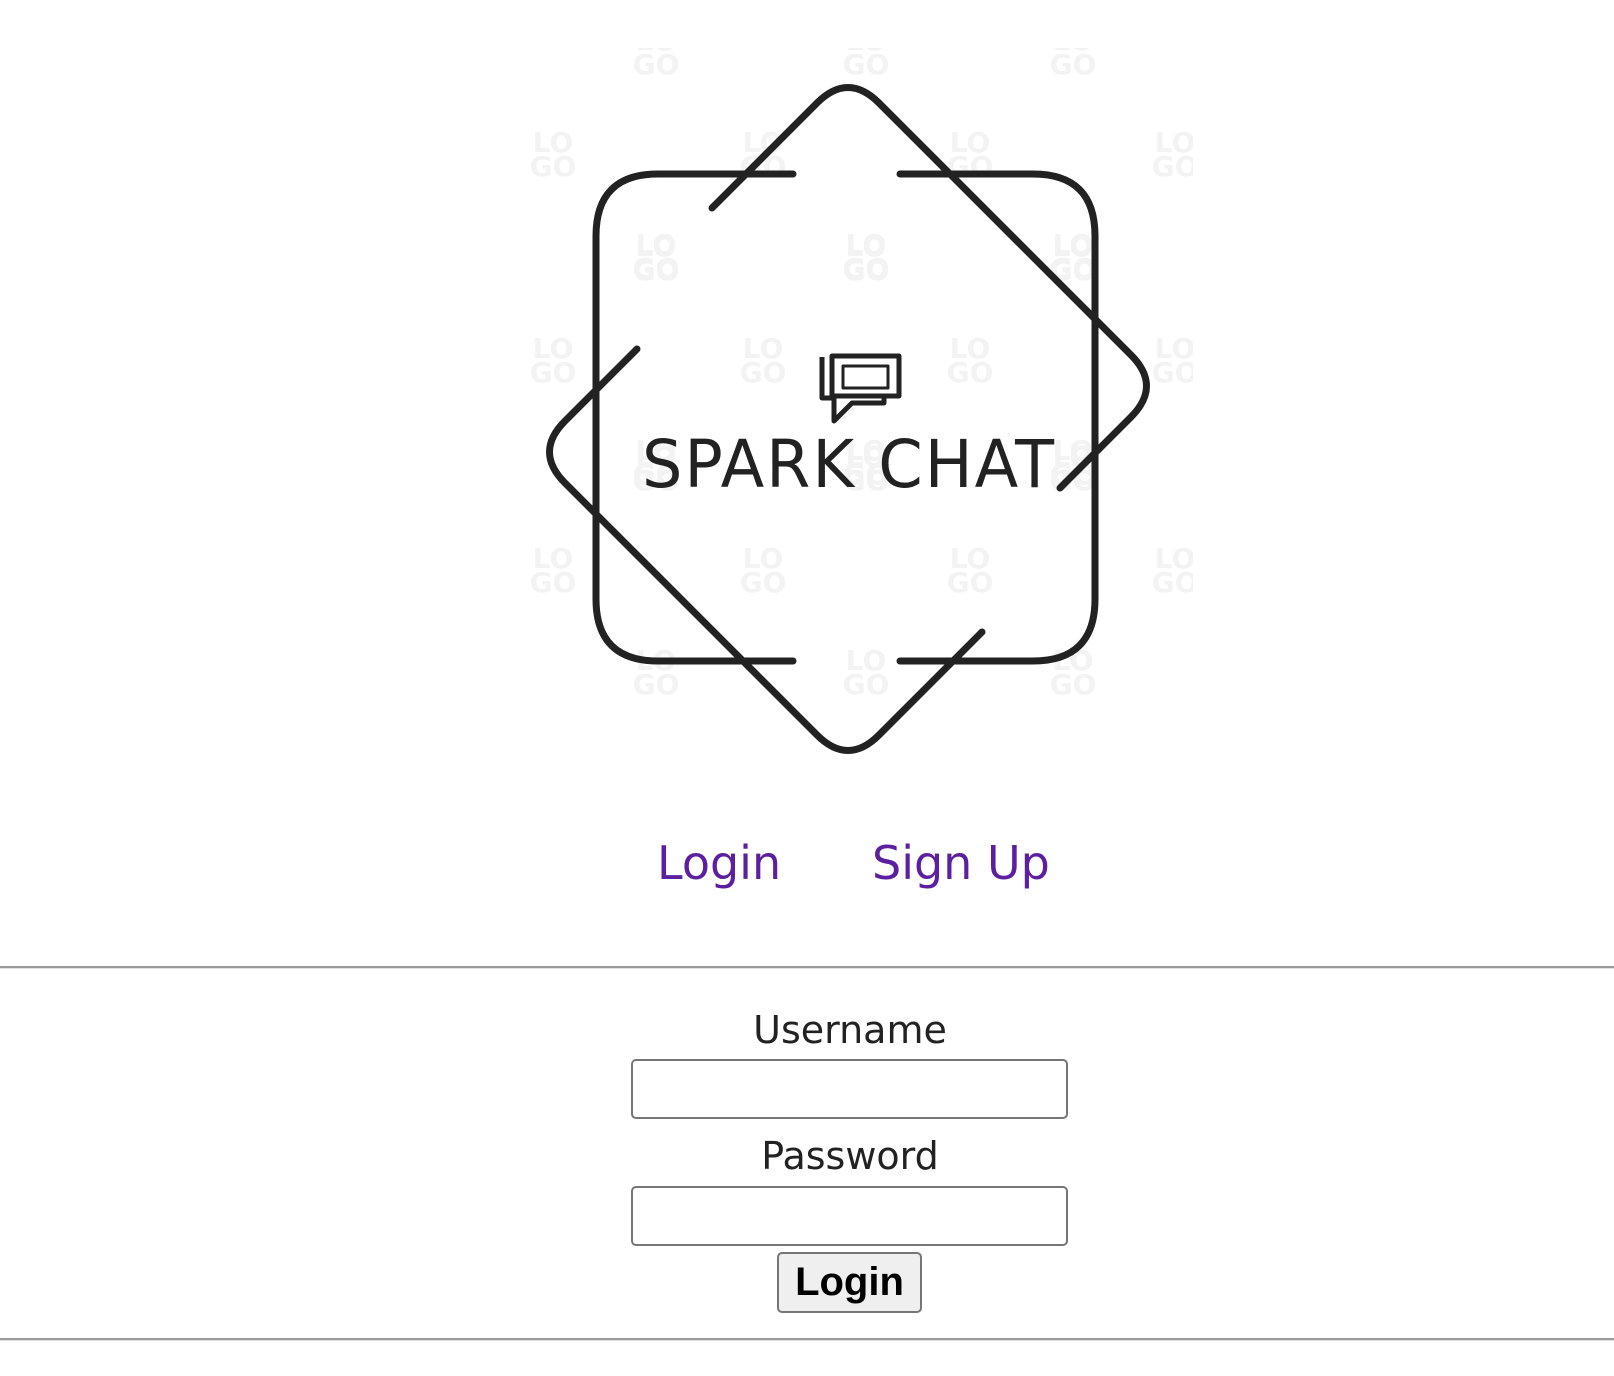  What do you see at coordinates (807, 1339) in the screenshot?
I see `divider-bottom` at bounding box center [807, 1339].